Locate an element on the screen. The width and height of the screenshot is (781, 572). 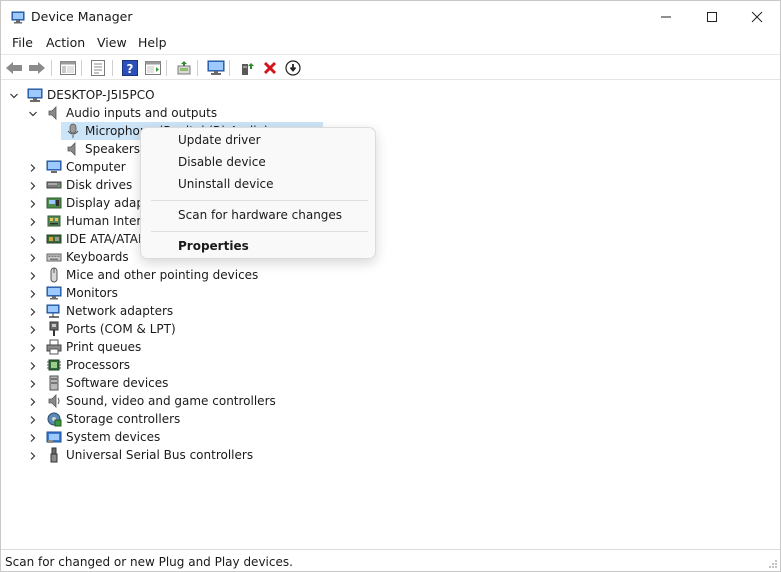
toolbar: ? is located at coordinates (390, 67).